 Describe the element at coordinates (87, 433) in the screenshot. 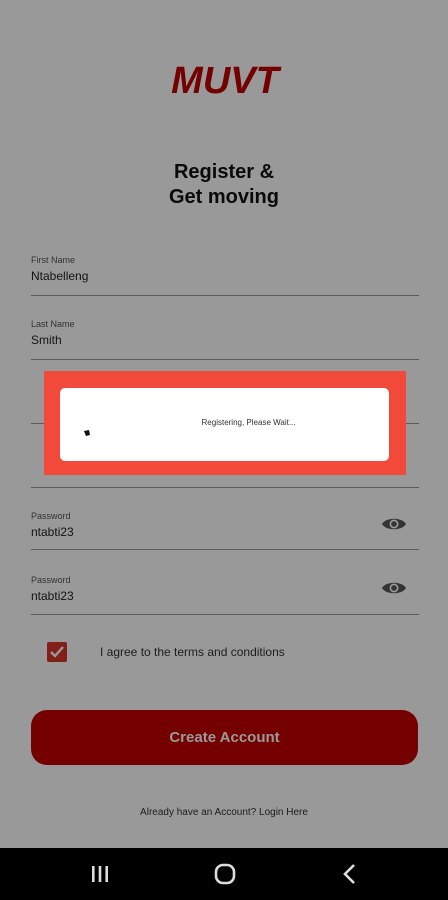

I see `loading-spinner-icon` at that location.